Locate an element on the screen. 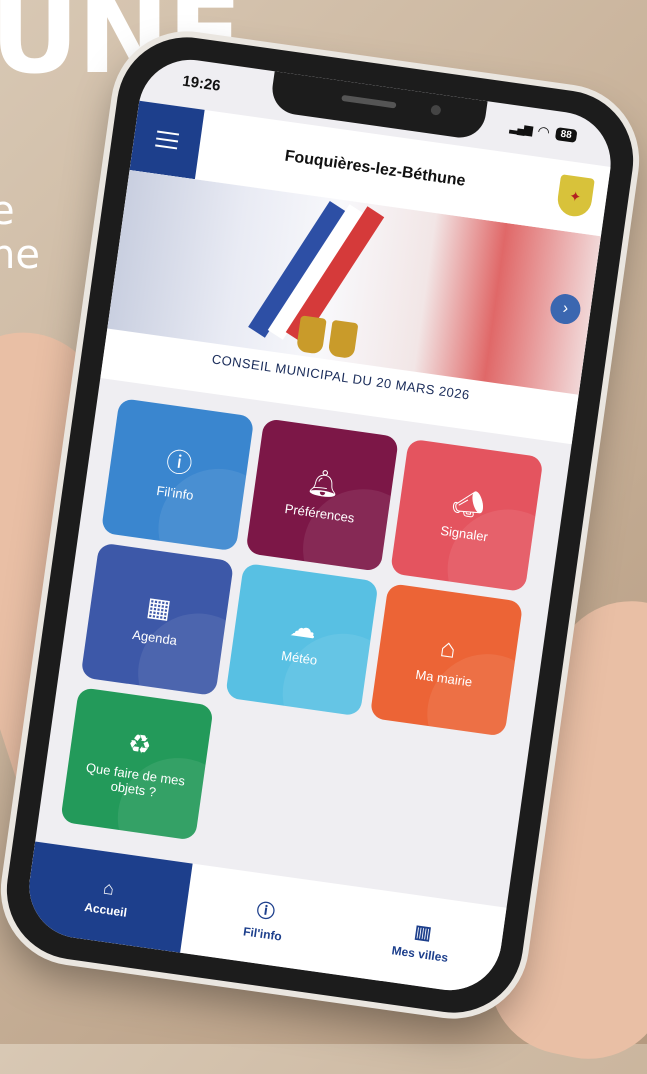  nav-label: Accueil is located at coordinates (105, 909).